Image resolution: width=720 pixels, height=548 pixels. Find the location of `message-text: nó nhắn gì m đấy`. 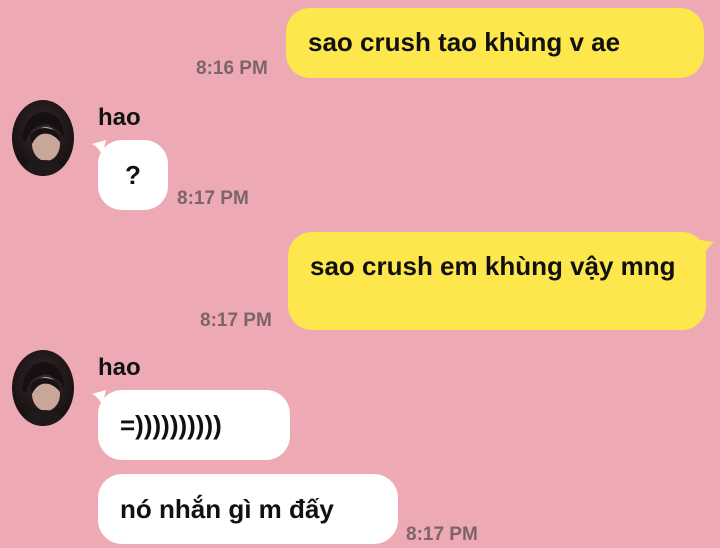

message-text: nó nhắn gì m đấy is located at coordinates (227, 509).